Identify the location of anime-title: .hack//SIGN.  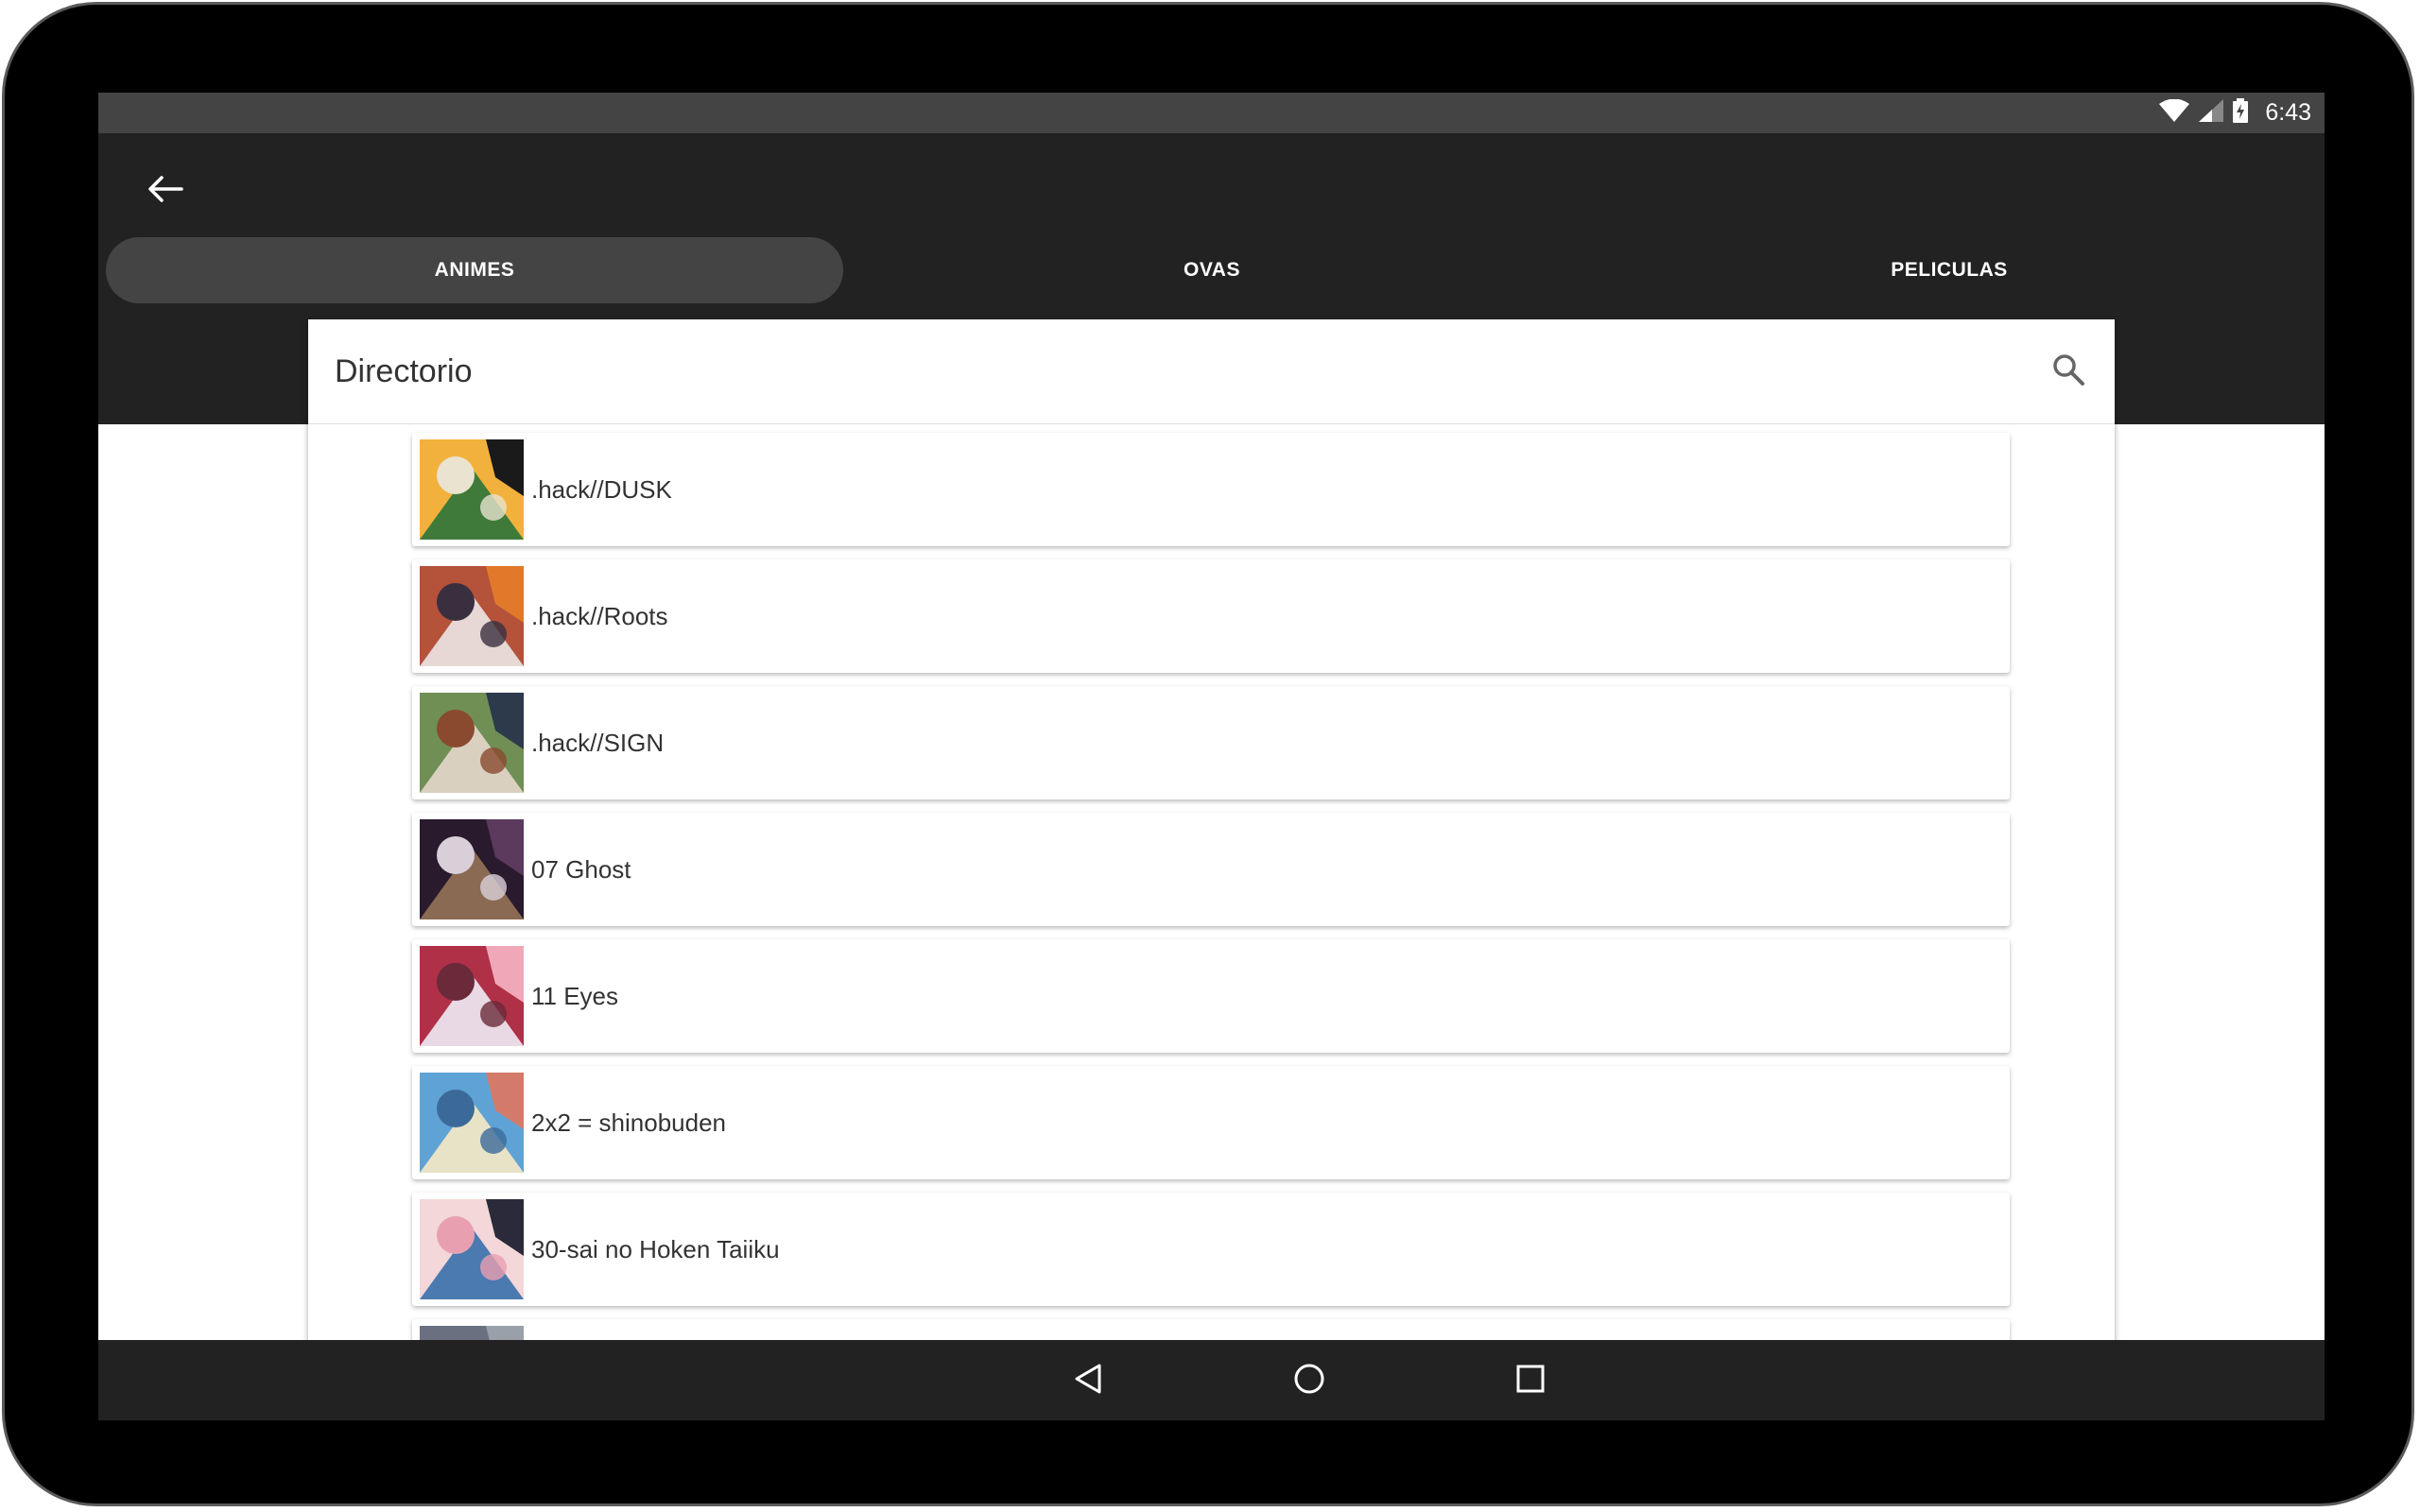
(598, 742).